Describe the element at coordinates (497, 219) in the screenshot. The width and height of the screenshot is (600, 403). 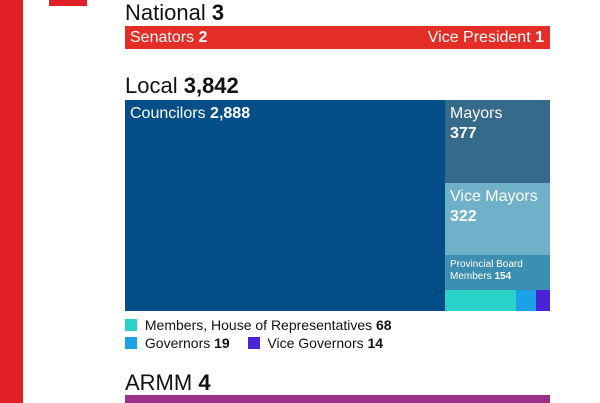
I see `treemap-cell-vice-mayors: Vice Mayors 322` at that location.